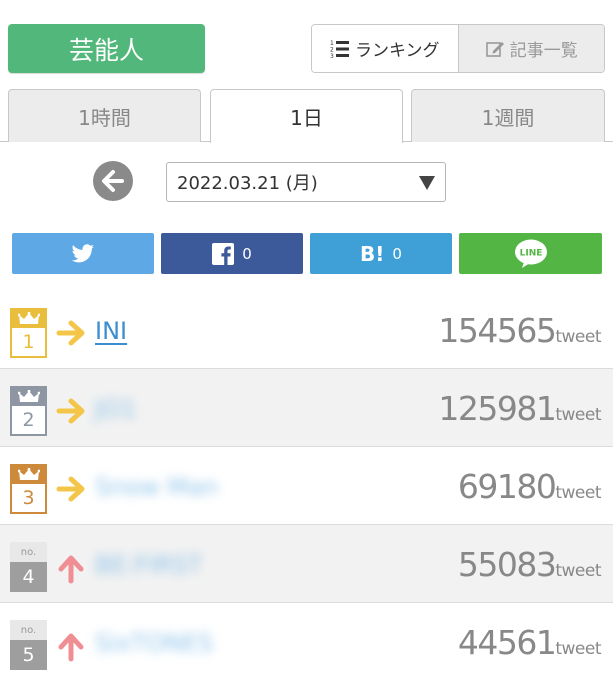 The height and width of the screenshot is (680, 613). I want to click on rank-medal: 3, so click(28, 489).